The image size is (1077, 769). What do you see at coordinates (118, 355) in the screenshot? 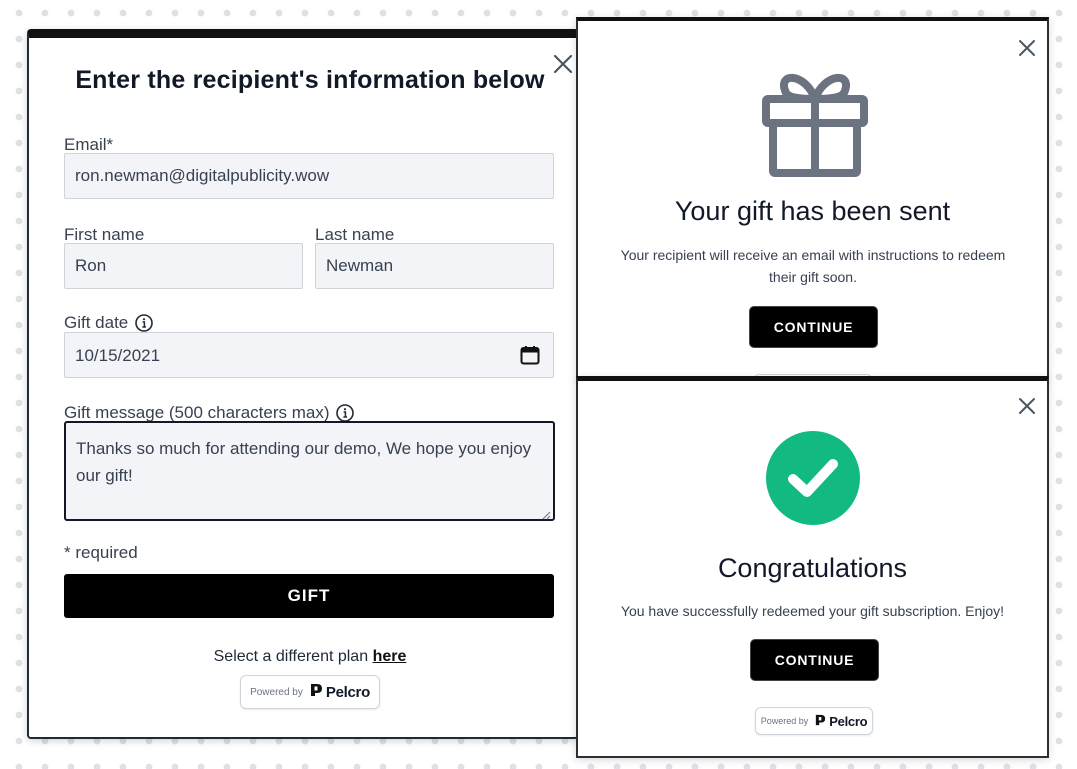
I see `gift-date-value: 10/15/2021` at bounding box center [118, 355].